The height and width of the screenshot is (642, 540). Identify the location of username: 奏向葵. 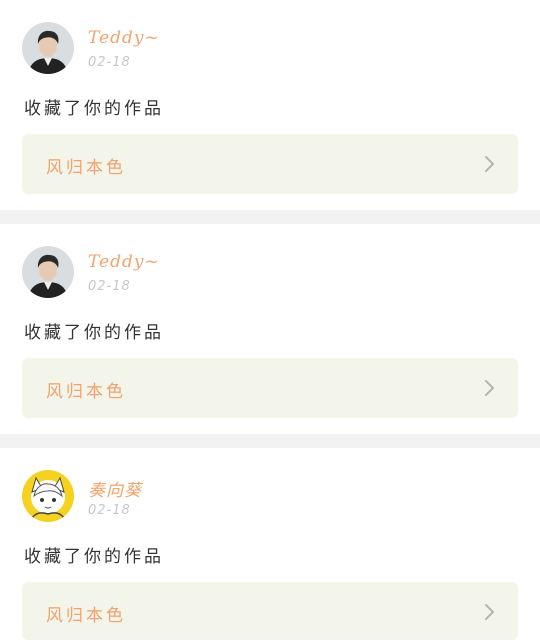
(115, 488).